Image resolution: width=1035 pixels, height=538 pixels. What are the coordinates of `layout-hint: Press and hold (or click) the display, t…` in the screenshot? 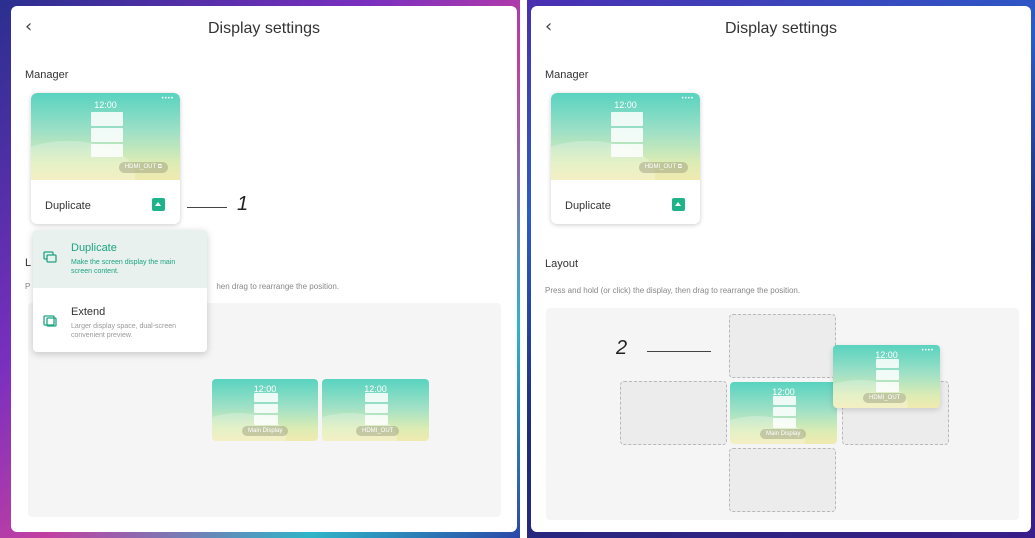 It's located at (673, 290).